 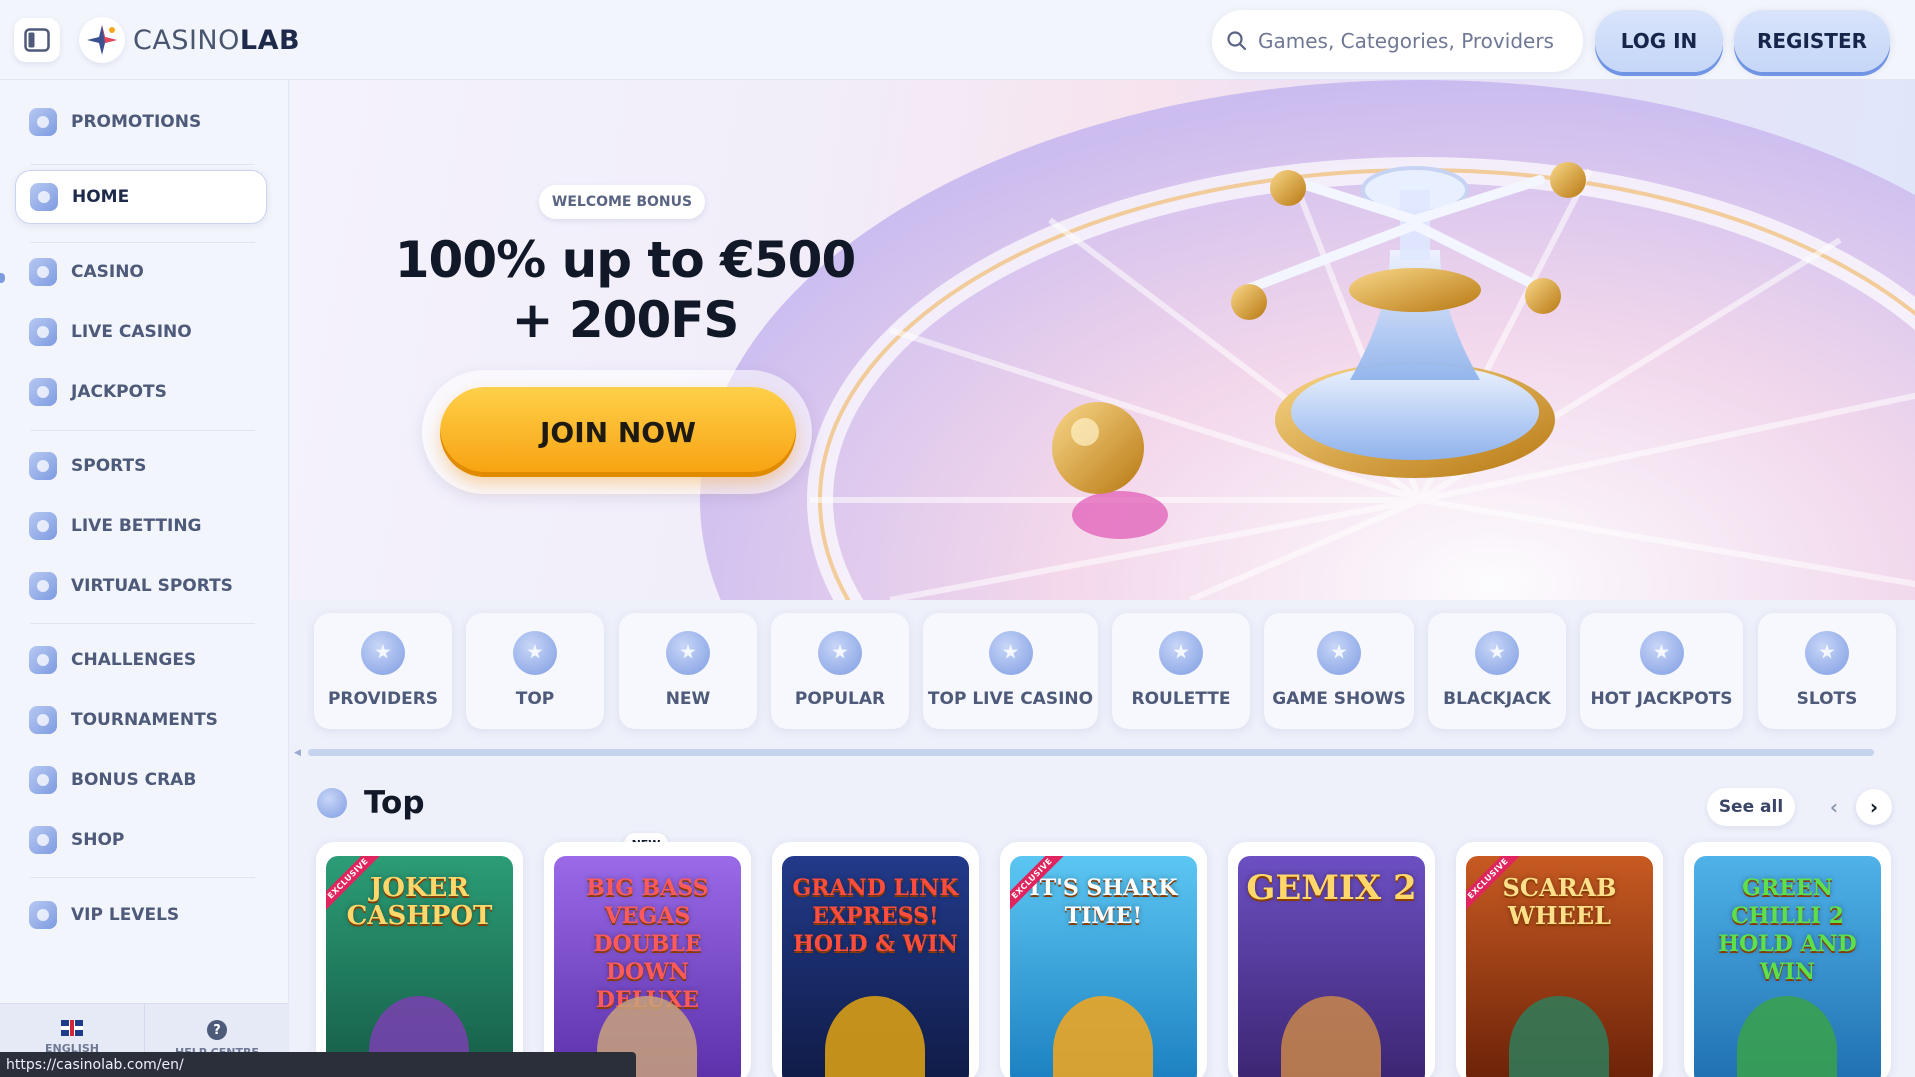 I want to click on sidebar-toggle-icon, so click(x=37, y=40).